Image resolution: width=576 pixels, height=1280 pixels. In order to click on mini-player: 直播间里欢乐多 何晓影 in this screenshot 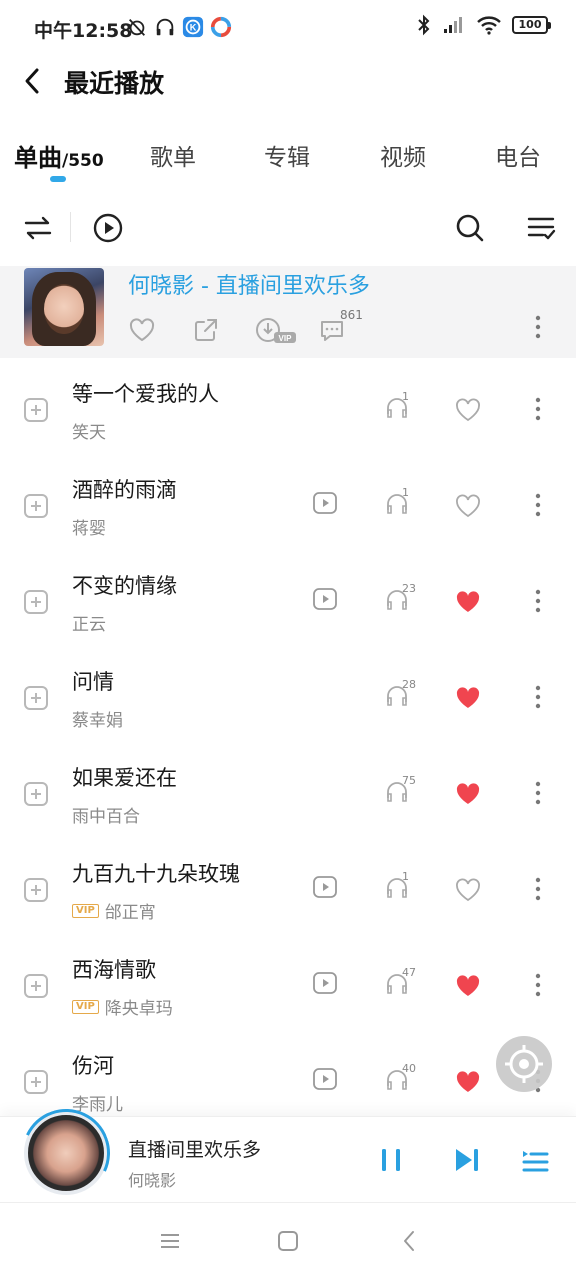, I will do `click(288, 1153)`.